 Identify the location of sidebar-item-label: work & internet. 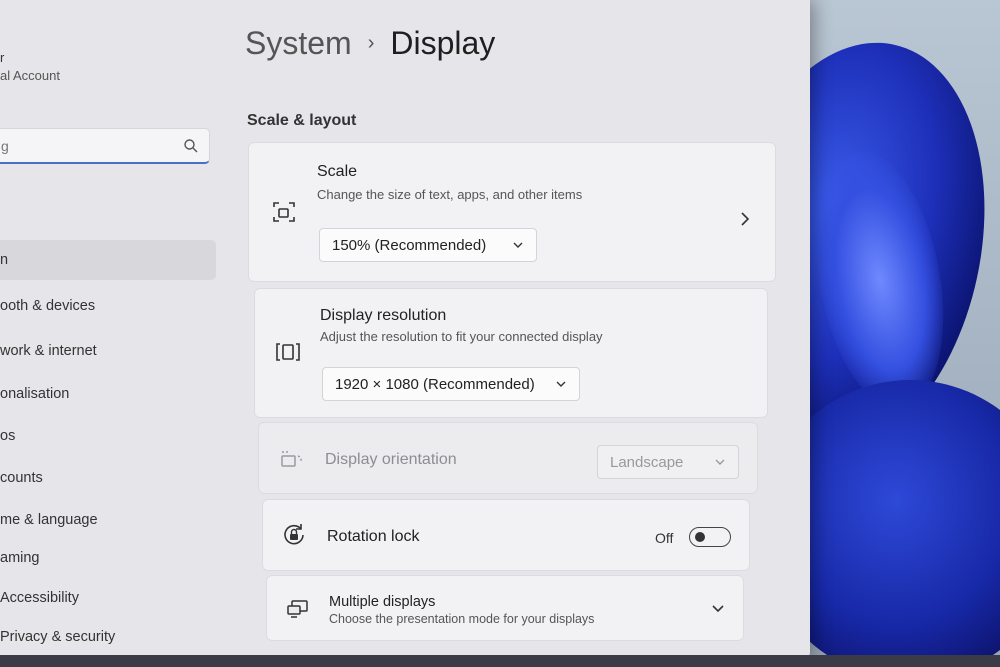
(48, 351).